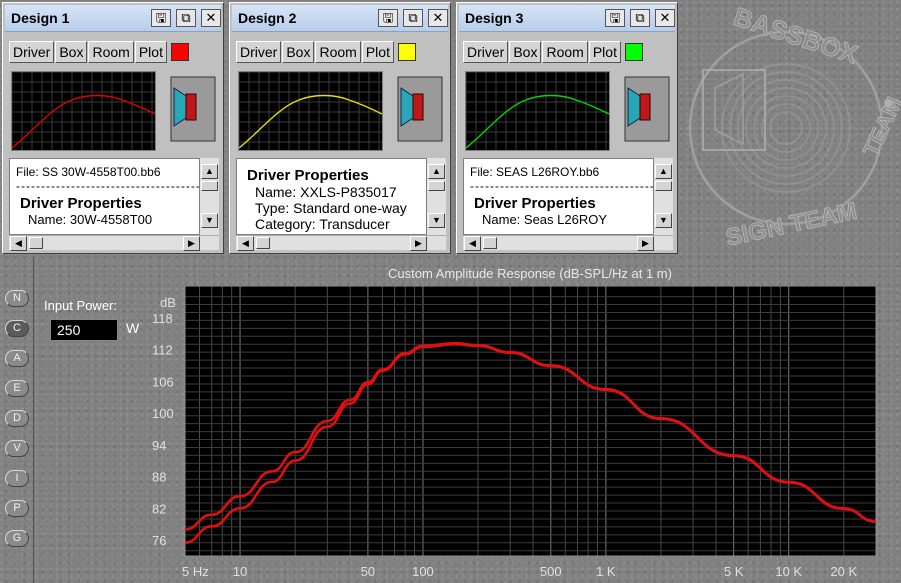  Describe the element at coordinates (322, 224) in the screenshot. I see `driver-property-line: Category: Transducer` at that location.